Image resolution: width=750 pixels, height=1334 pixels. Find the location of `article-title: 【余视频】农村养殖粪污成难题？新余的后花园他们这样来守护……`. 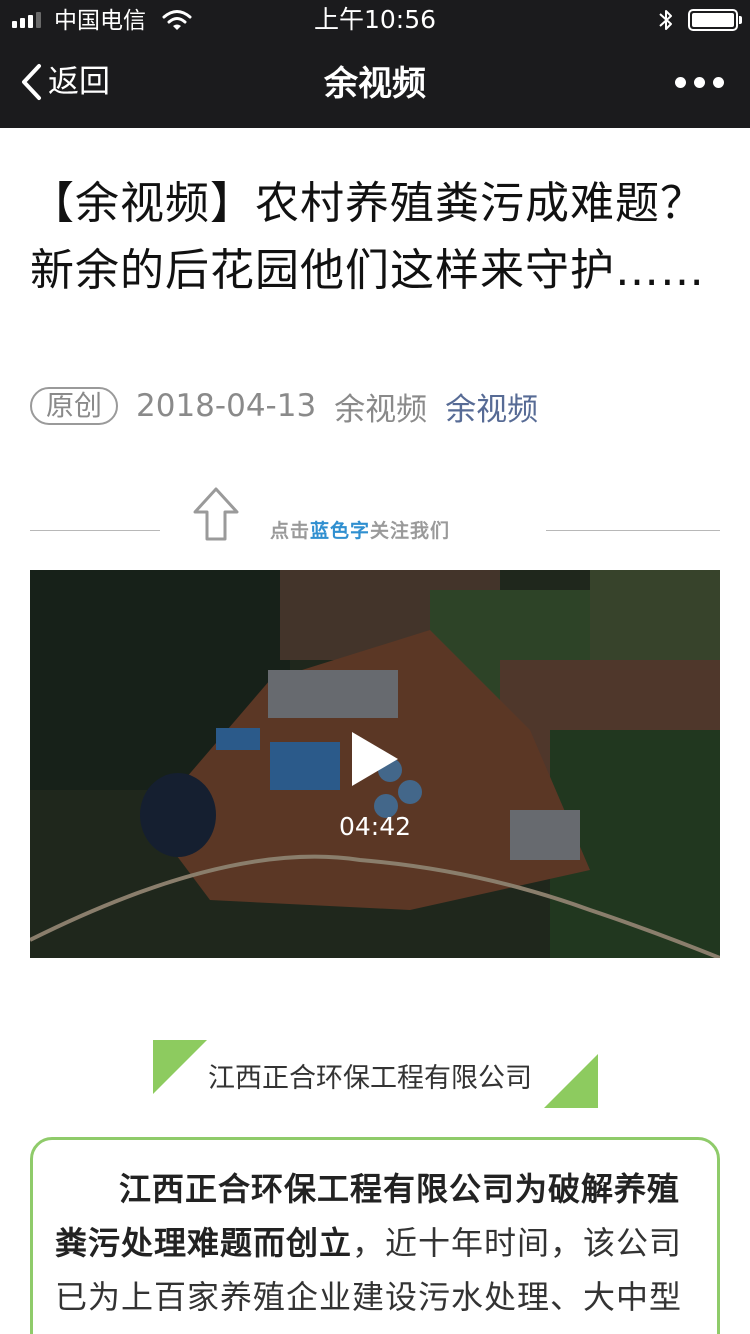

article-title: 【余视频】农村养殖粪污成难题？新余的后花园他们这样来守护…… is located at coordinates (367, 237).